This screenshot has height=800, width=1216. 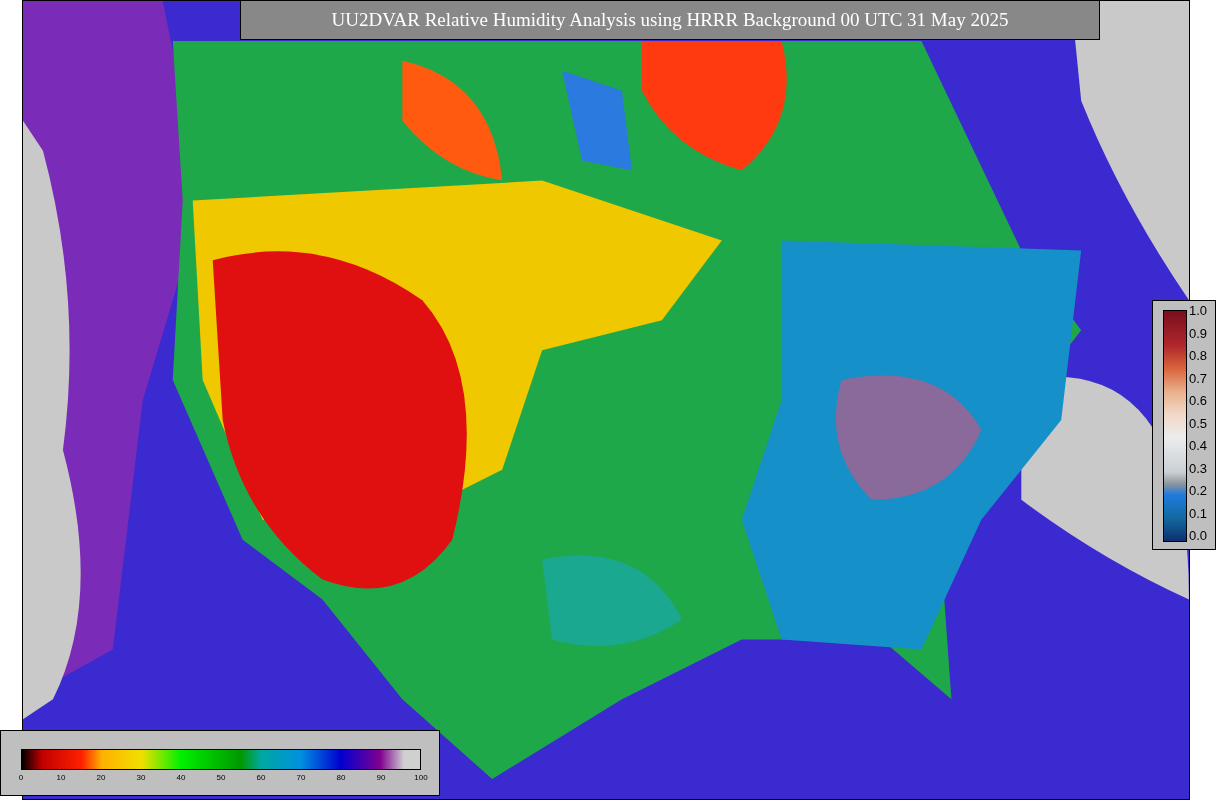 What do you see at coordinates (61, 778) in the screenshot?
I see `colorbar-tick-label: 10` at bounding box center [61, 778].